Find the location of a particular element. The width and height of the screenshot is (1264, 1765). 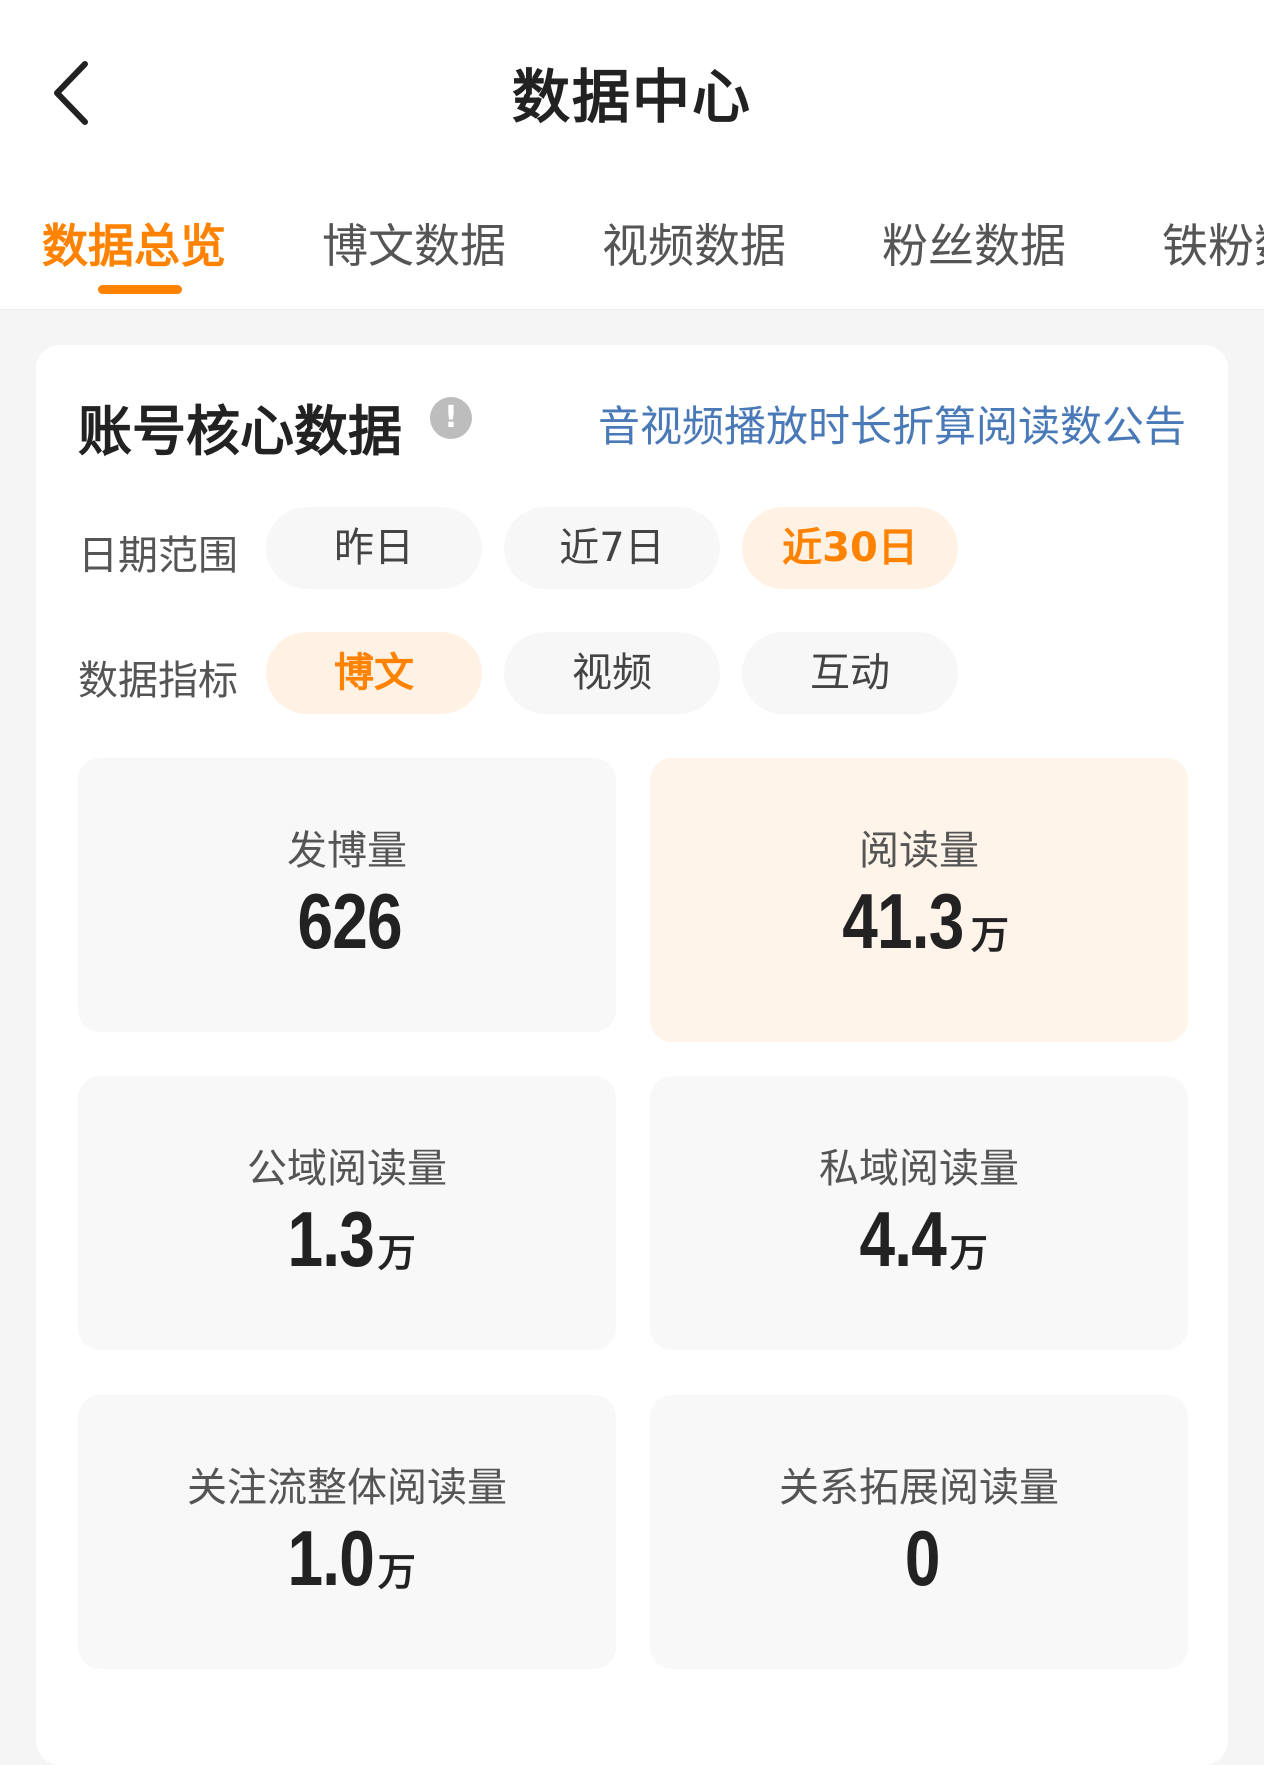

stat-number: 1.3 is located at coordinates (331, 1239).